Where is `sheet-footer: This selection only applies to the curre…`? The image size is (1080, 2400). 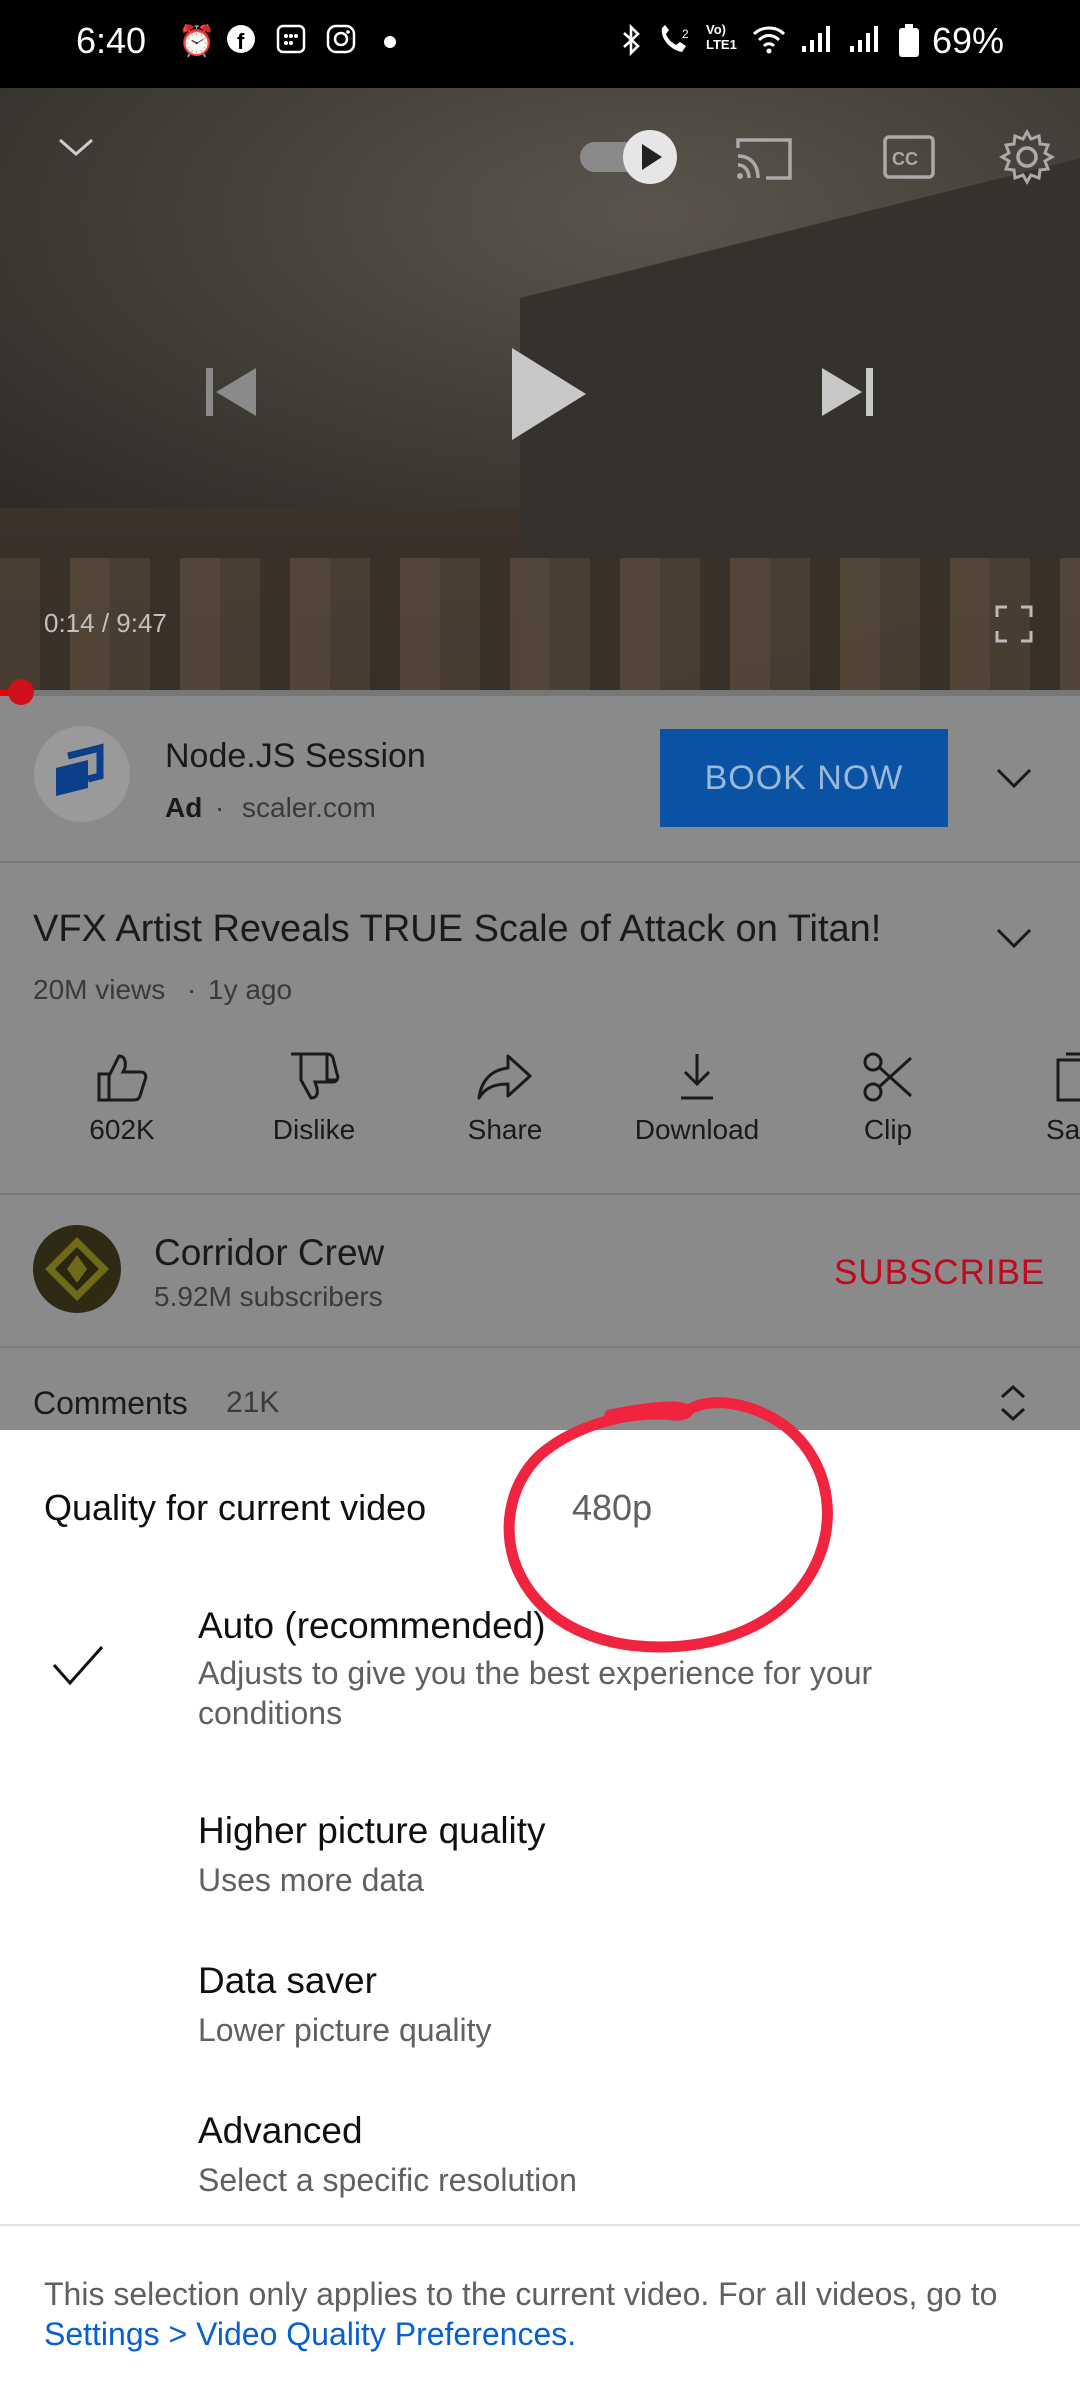 sheet-footer: This selection only applies to the curre… is located at coordinates (544, 2314).